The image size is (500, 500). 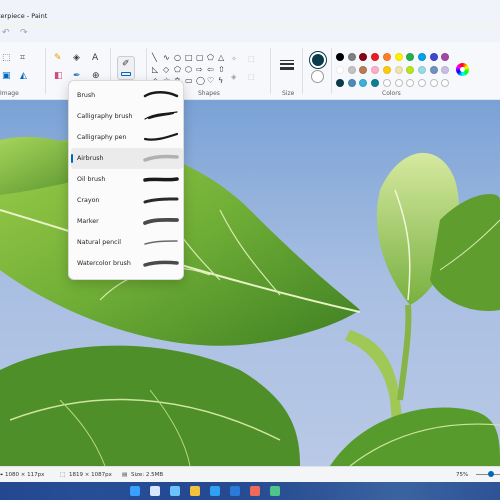 What do you see at coordinates (76, 58) in the screenshot?
I see `fill-icon: ◈` at bounding box center [76, 58].